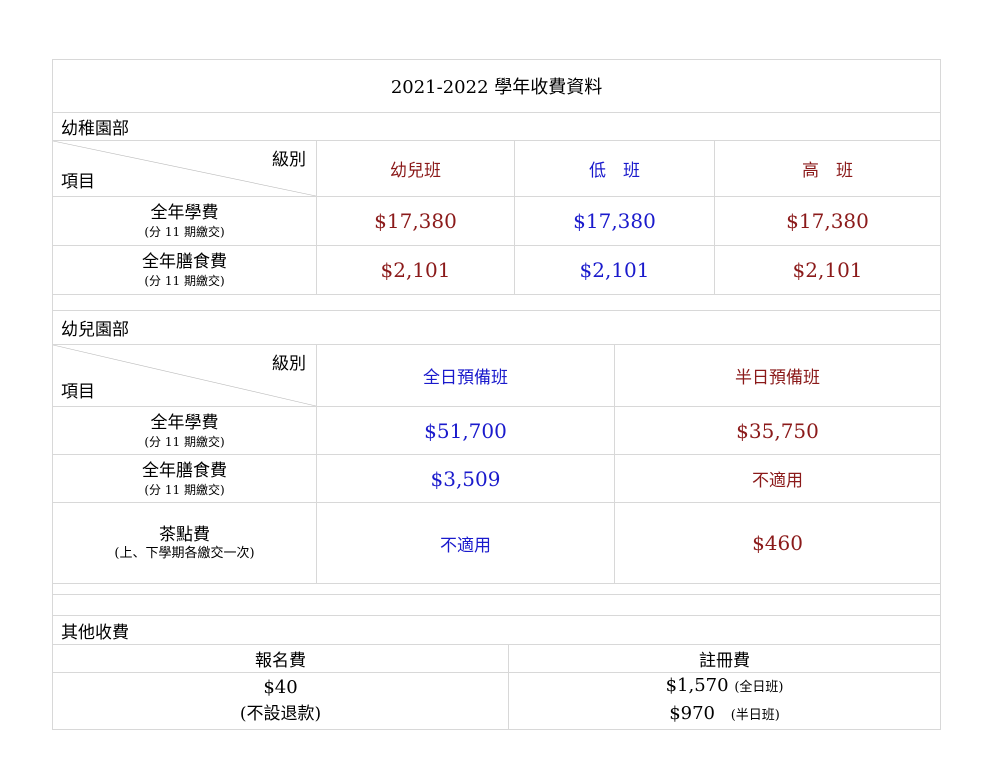 This screenshot has width=1005, height=784. Describe the element at coordinates (496, 86) in the screenshot. I see `page-title: 2021-2022 學年收費資料` at that location.